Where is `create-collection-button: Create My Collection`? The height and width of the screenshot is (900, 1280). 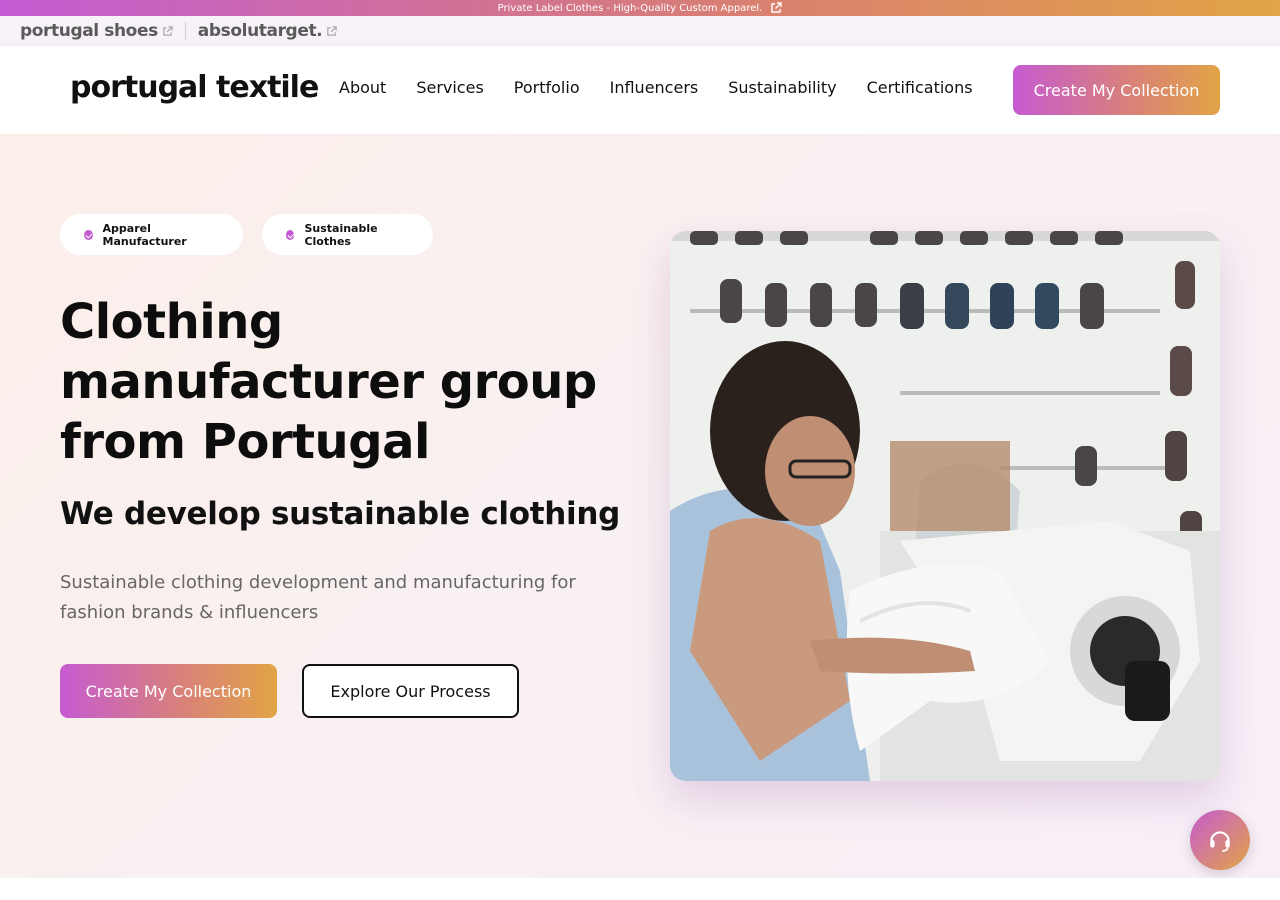
create-collection-button: Create My Collection is located at coordinates (1116, 90).